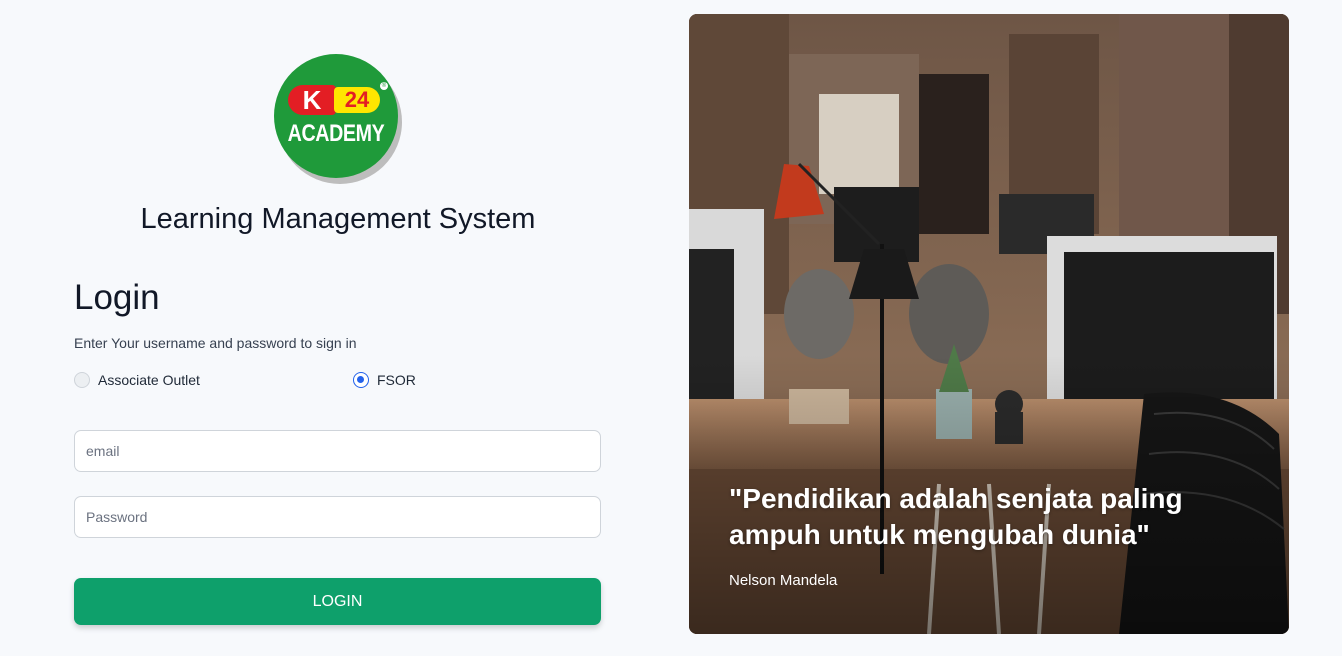  What do you see at coordinates (357, 100) in the screenshot?
I see `logo-24: 24` at bounding box center [357, 100].